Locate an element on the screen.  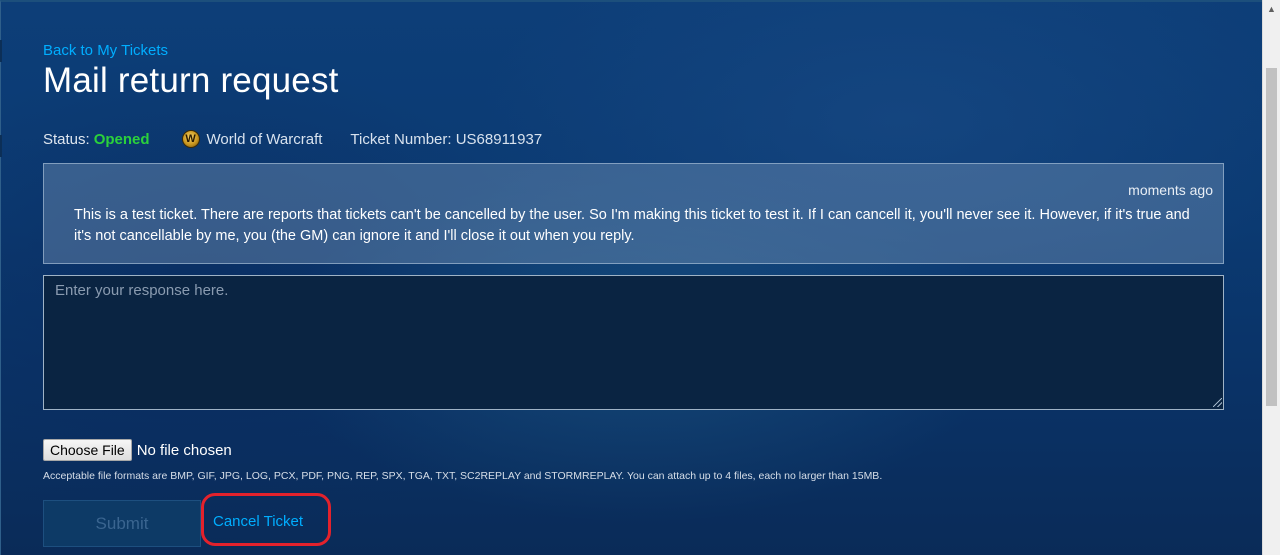
scroll-up-arrow-icon: ▲ is located at coordinates (1271, 8).